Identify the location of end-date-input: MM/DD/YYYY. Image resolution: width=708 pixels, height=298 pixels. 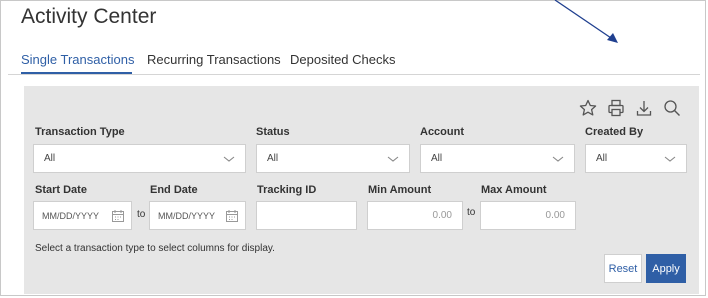
(197, 215).